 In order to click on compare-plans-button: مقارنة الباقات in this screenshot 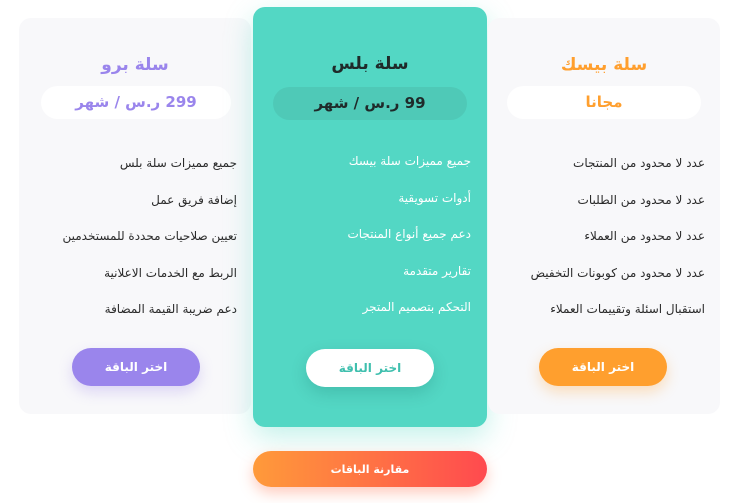, I will do `click(370, 469)`.